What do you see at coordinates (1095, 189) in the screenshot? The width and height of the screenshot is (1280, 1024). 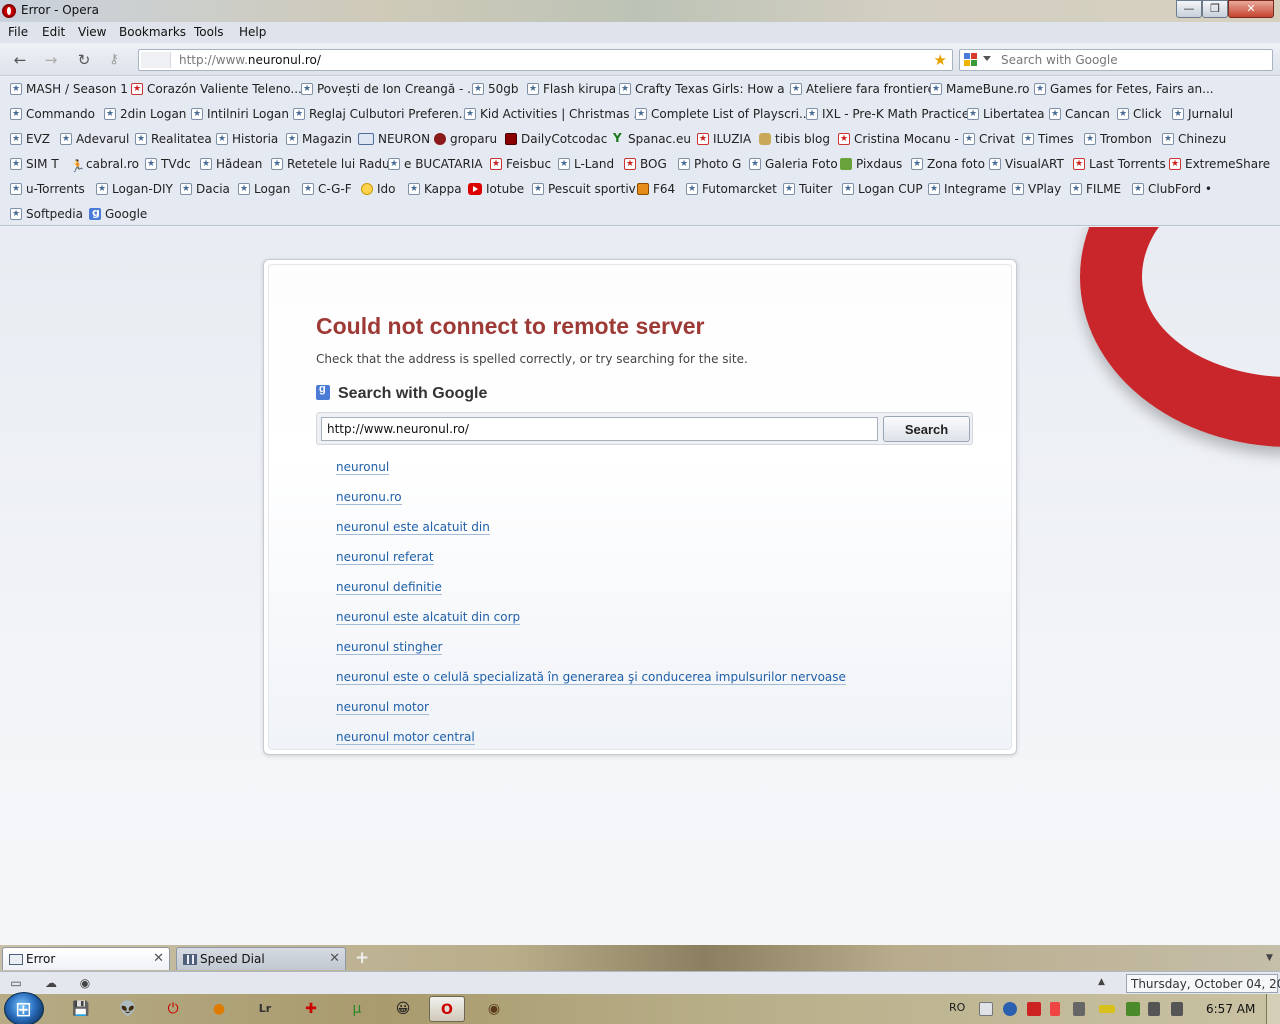 I see `bookmark-item: FILME` at bounding box center [1095, 189].